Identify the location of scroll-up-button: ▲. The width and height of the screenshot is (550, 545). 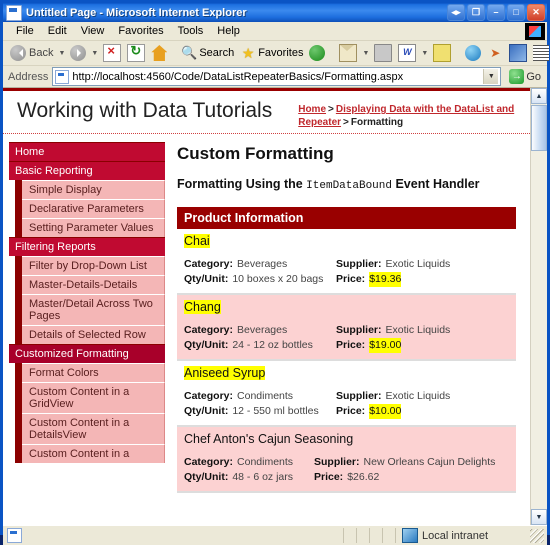
(539, 96).